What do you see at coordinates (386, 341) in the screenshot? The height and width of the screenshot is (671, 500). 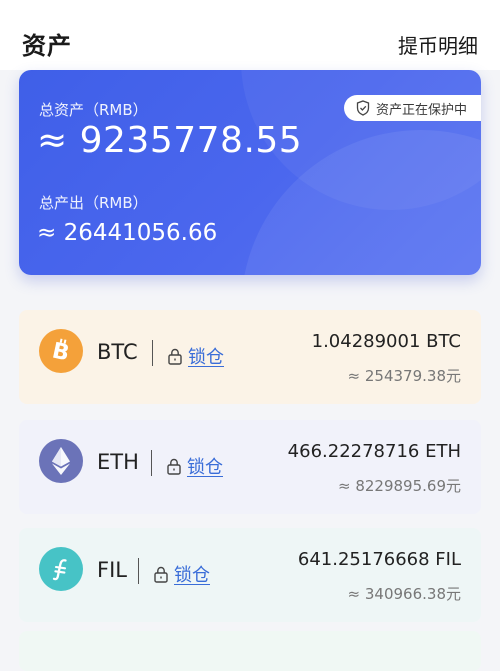 I see `coin-amount: 1.04289001 BTC` at bounding box center [386, 341].